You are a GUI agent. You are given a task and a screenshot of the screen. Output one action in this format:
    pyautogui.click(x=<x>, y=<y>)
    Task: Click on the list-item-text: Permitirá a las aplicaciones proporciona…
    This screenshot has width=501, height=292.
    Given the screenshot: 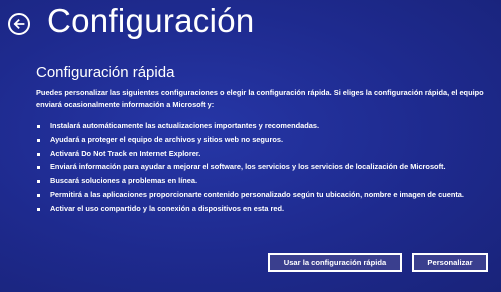 What is the action you would take?
    pyautogui.click(x=257, y=194)
    